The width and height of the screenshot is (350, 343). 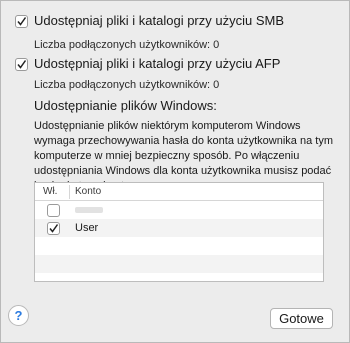 I want to click on table-row, so click(x=179, y=210).